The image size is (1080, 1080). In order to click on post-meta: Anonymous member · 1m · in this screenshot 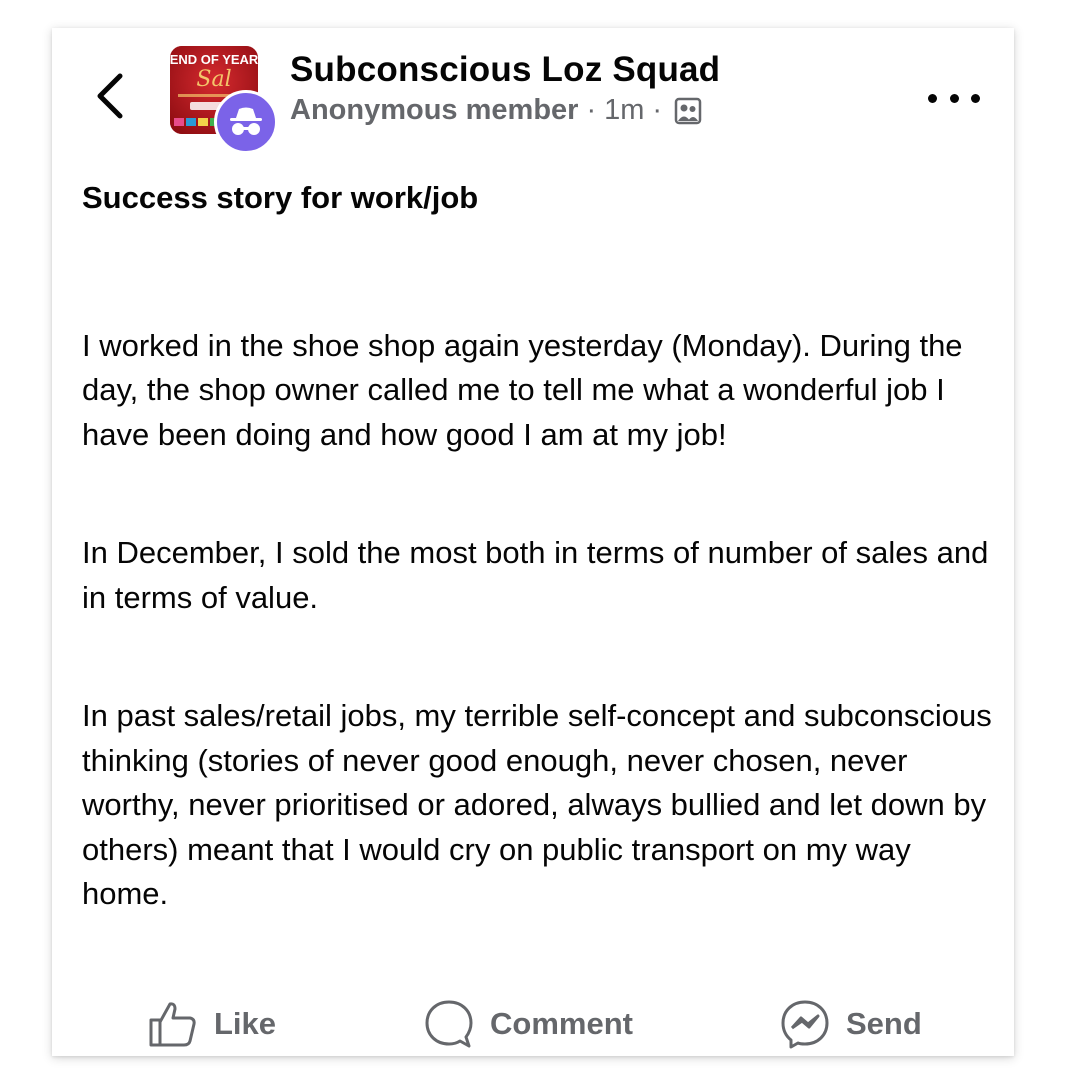, I will do `click(496, 110)`.